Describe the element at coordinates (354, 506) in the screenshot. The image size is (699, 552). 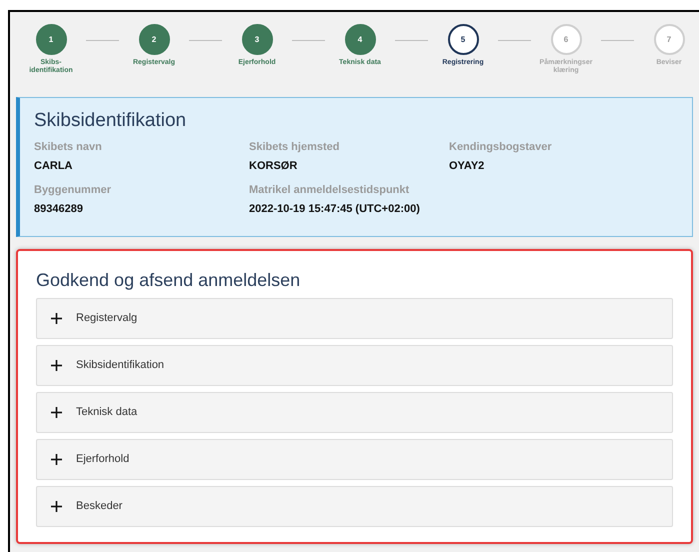
I see `accordion-item: Beskeder` at that location.